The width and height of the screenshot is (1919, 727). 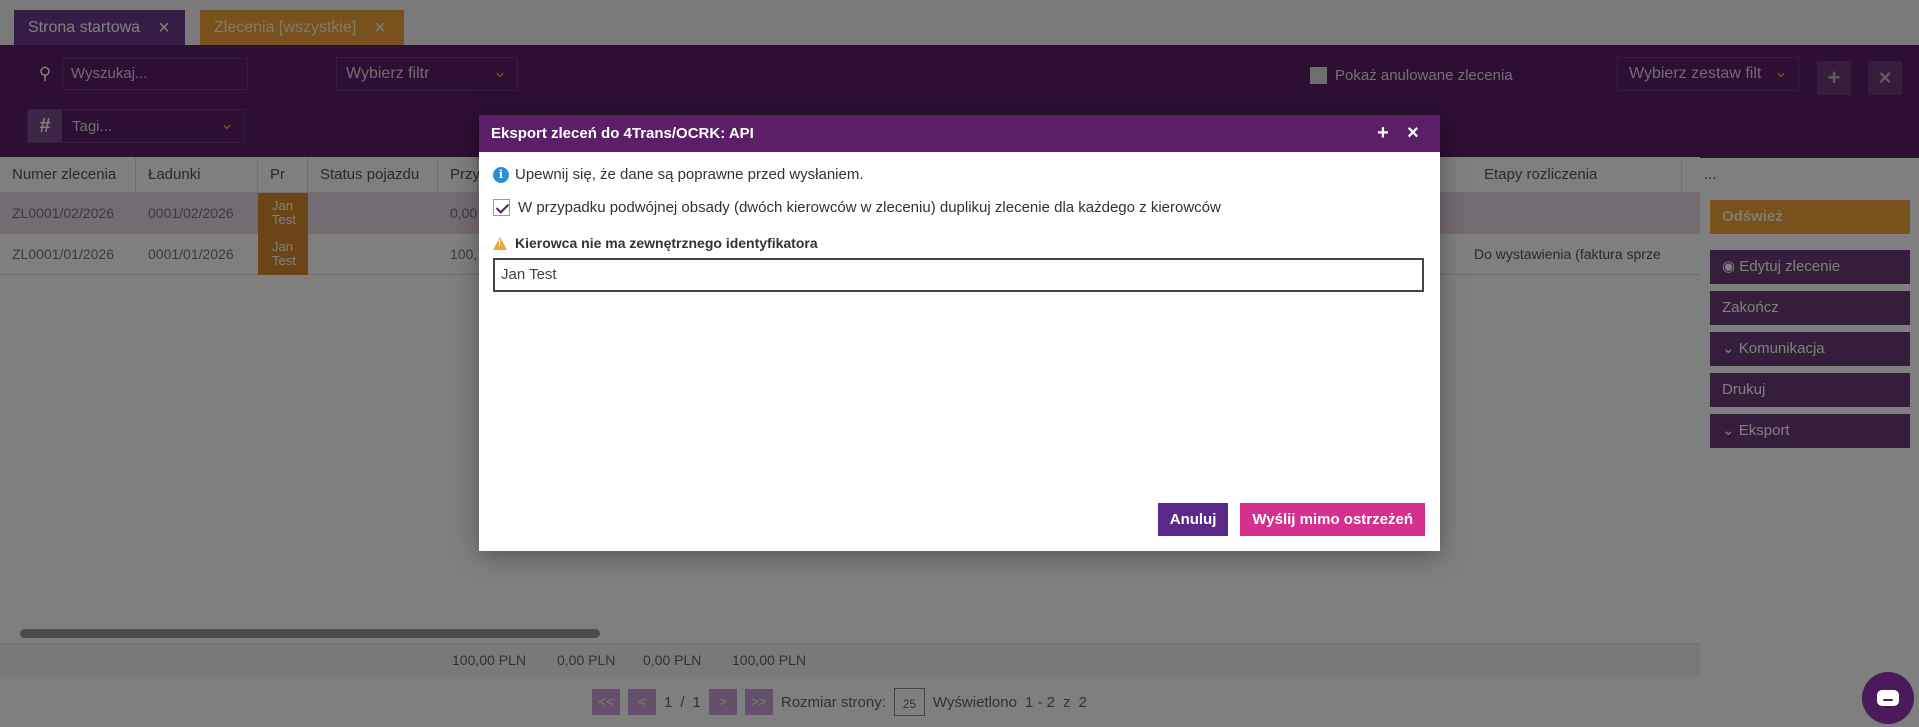 I want to click on dialog-actions: Anuluj Wyślij mimo ostrzeżeń, so click(x=1291, y=519).